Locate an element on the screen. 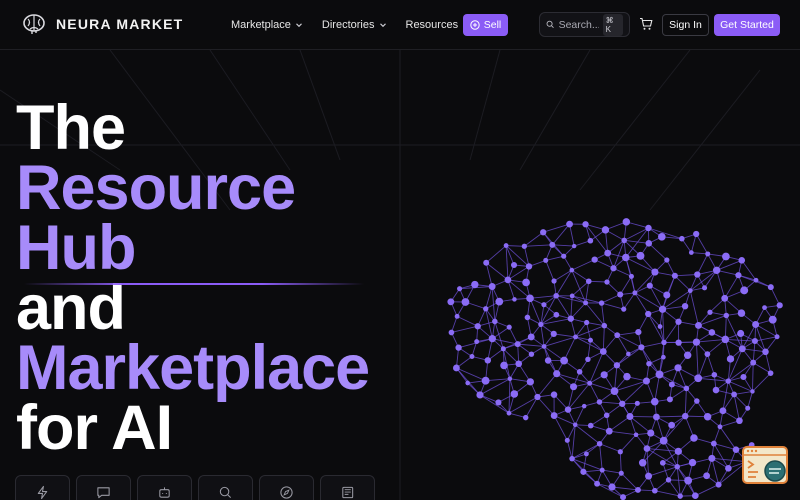 The image size is (800, 500). brand-name: NEURA MARKET is located at coordinates (120, 24).